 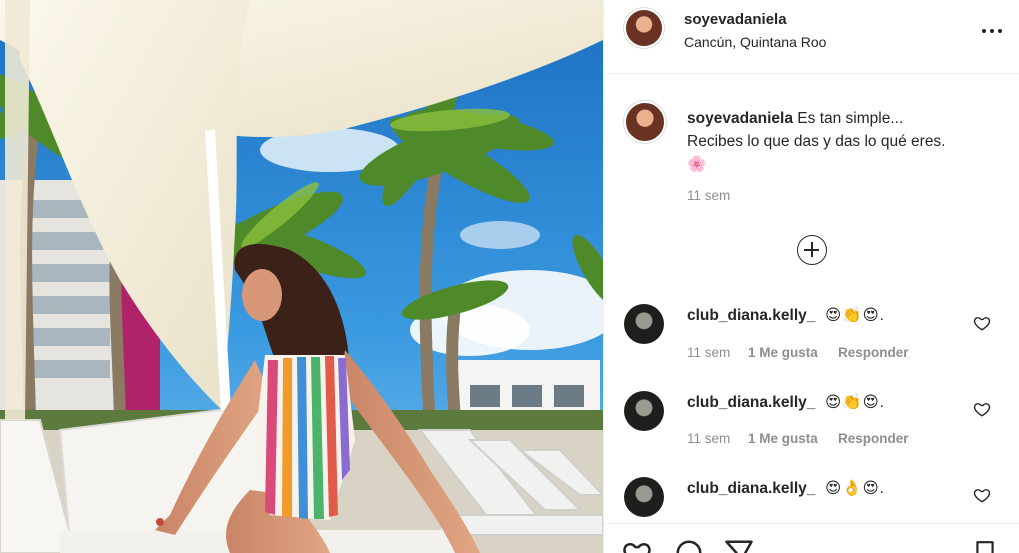 I want to click on share-icon, so click(x=739, y=545).